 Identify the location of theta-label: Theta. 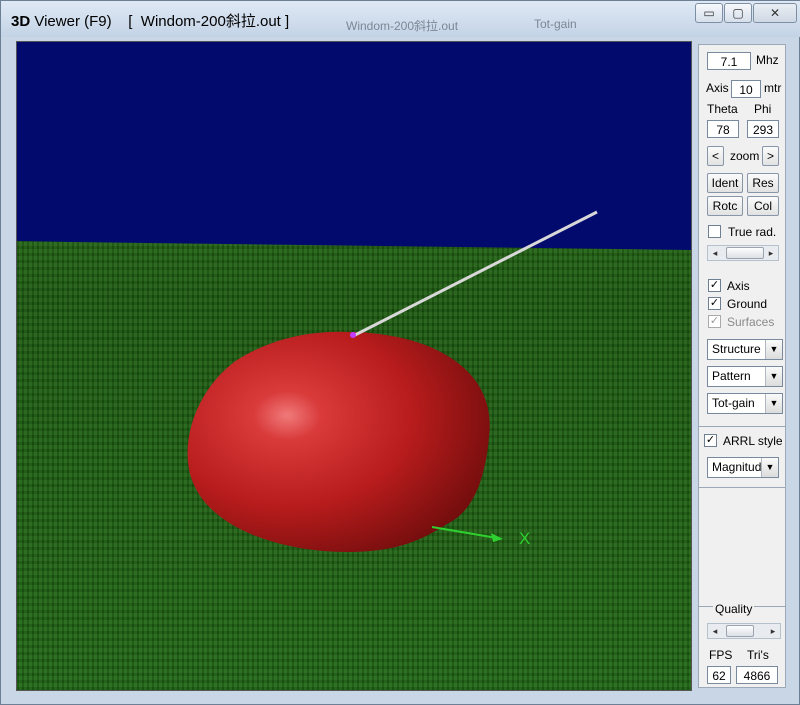
(722, 109).